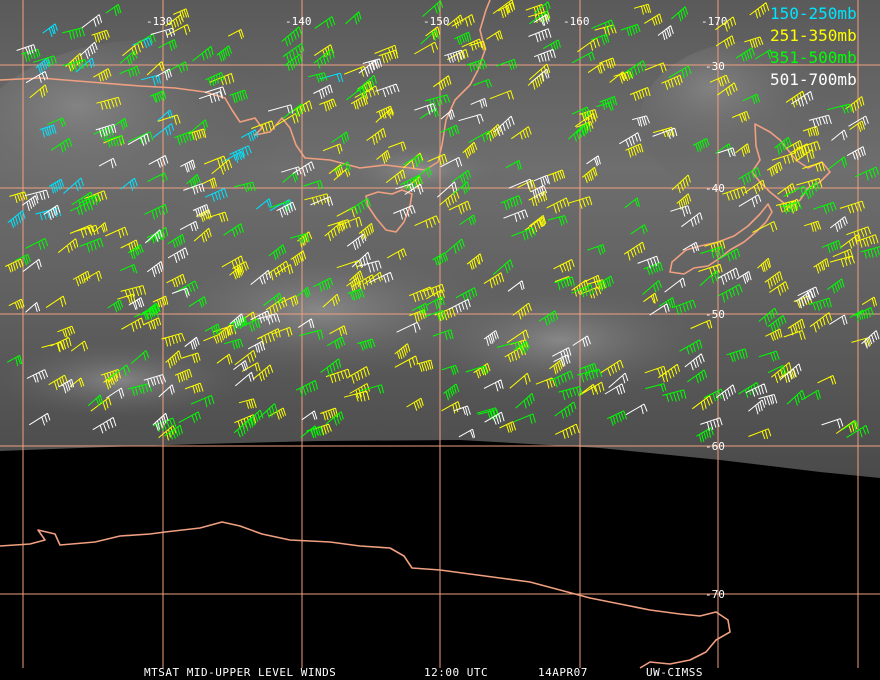  What do you see at coordinates (674, 672) in the screenshot?
I see `footer-source: UW-CIMSS` at bounding box center [674, 672].